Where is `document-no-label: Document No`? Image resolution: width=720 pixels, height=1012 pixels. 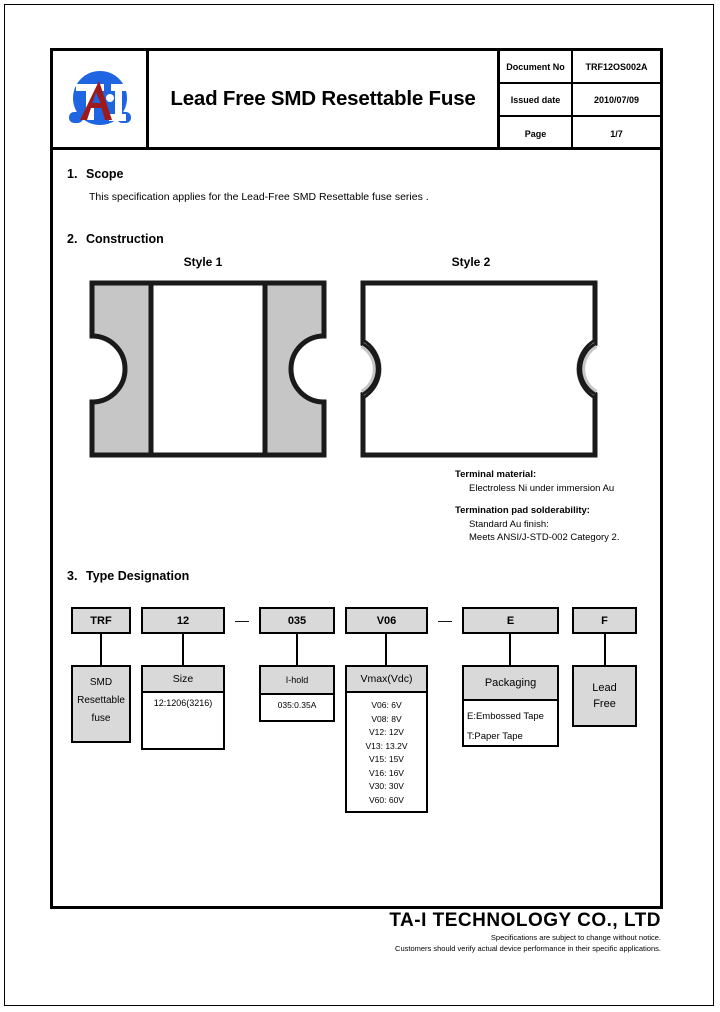
document-no-label: Document No is located at coordinates (536, 66).